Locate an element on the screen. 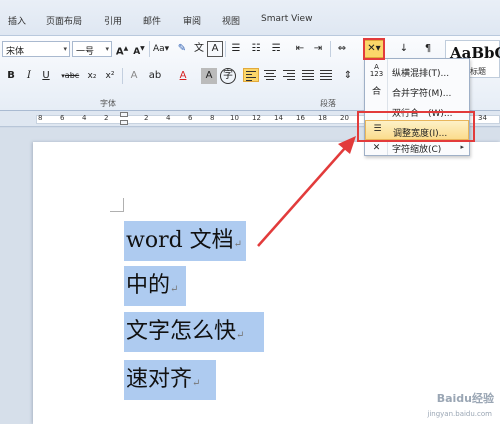 This screenshot has height=424, width=500. watermark-url: jingyan.baidu.com is located at coordinates (459, 414).